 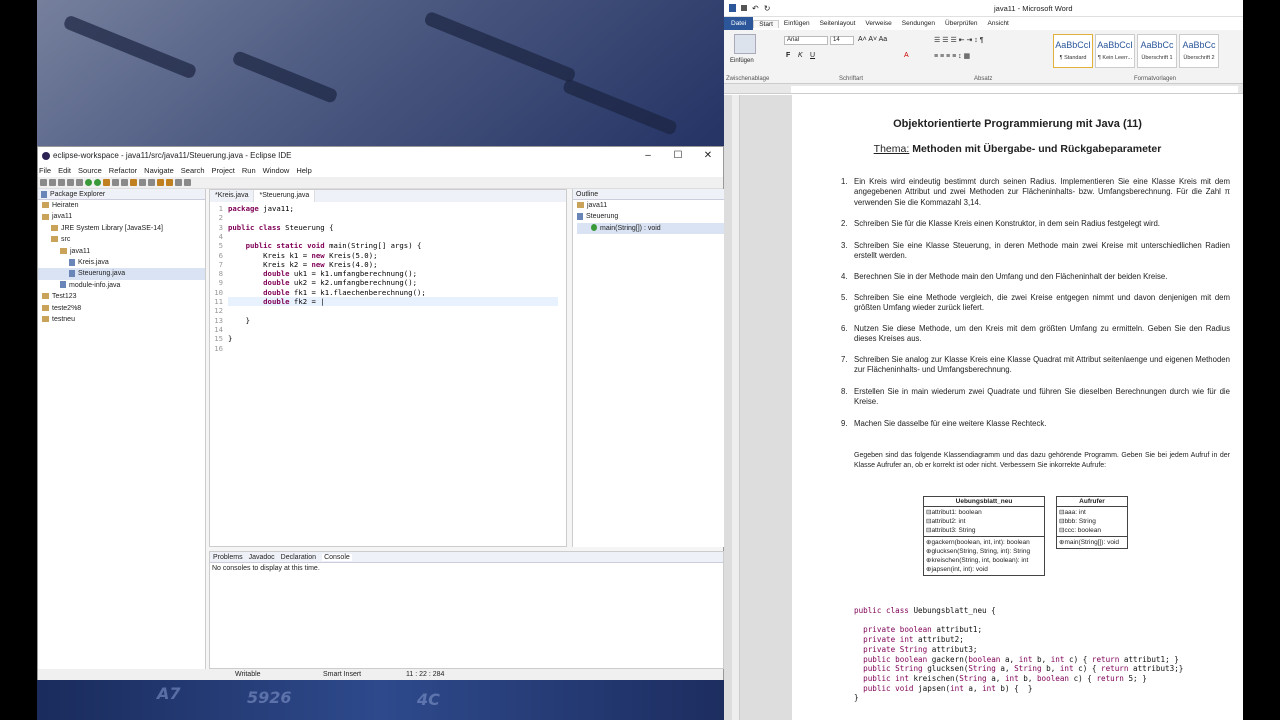 What do you see at coordinates (121, 296) in the screenshot?
I see `tree-item: Test123` at bounding box center [121, 296].